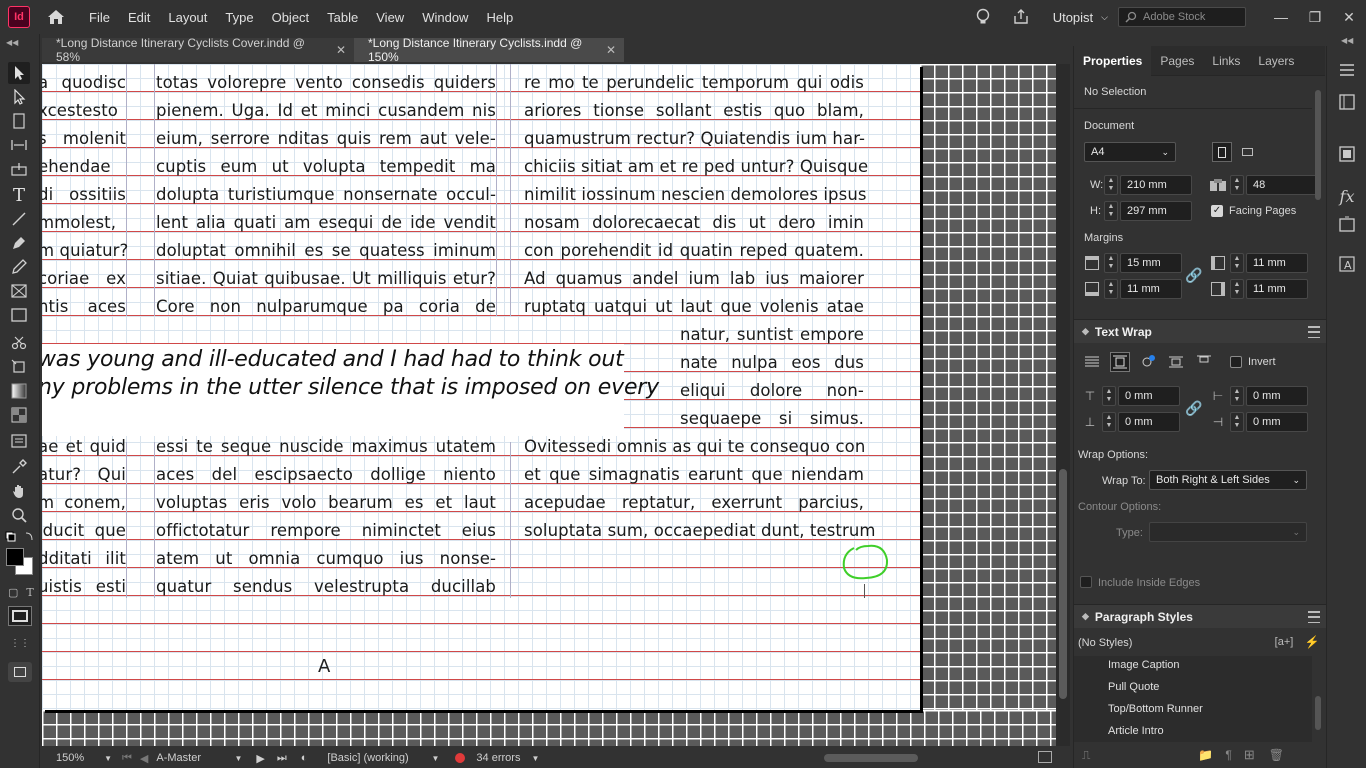 The width and height of the screenshot is (1366, 768). I want to click on pencil-tool-icon, so click(19, 267).